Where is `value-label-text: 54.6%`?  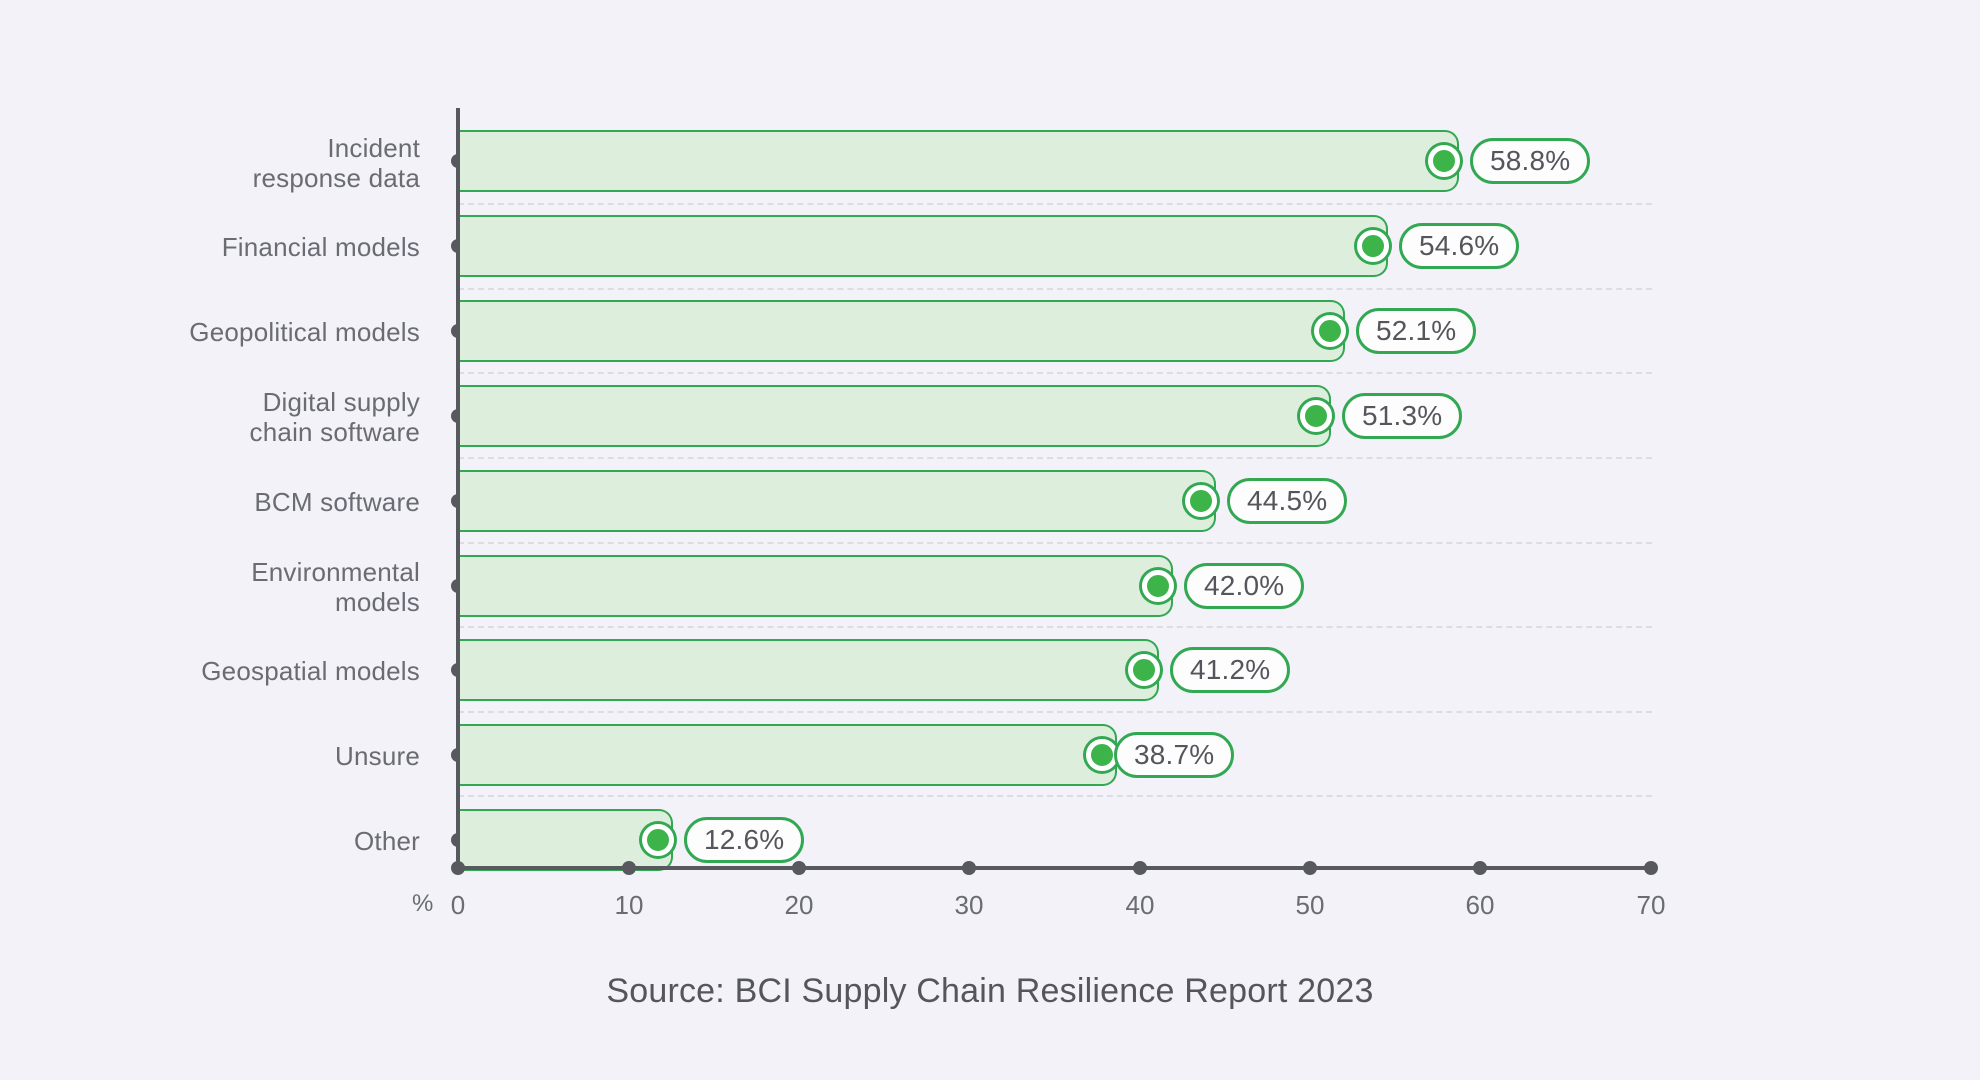 value-label-text: 54.6% is located at coordinates (1459, 245).